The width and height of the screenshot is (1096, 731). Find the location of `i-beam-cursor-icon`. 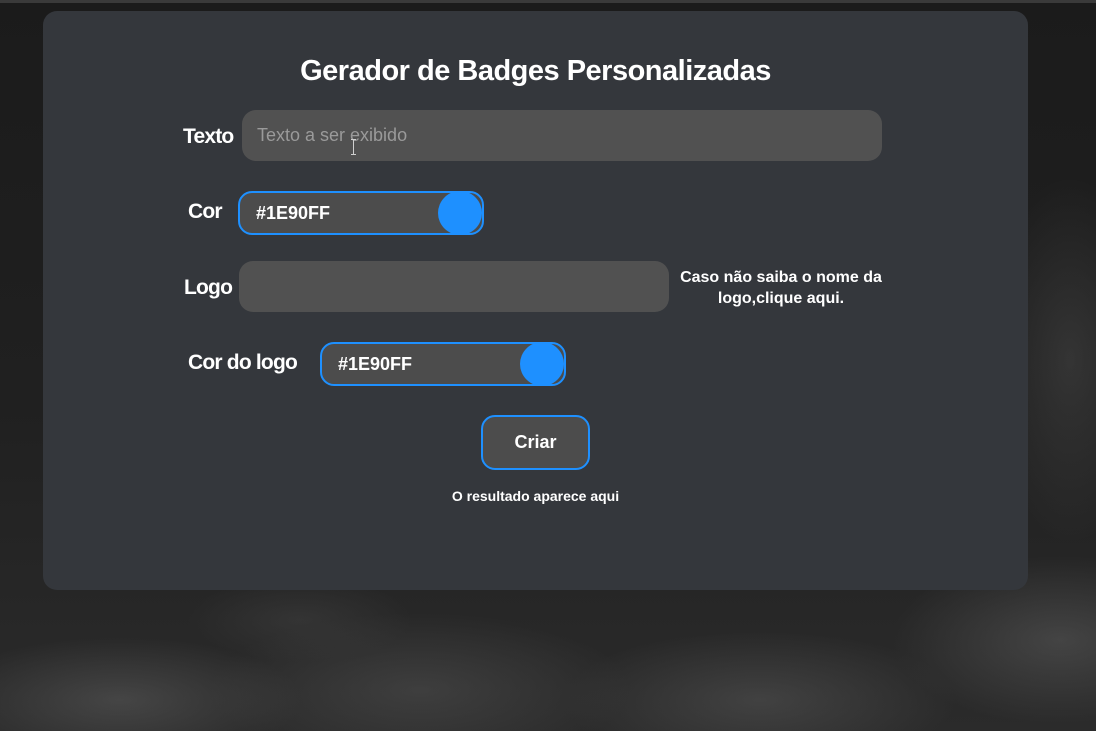

i-beam-cursor-icon is located at coordinates (354, 147).